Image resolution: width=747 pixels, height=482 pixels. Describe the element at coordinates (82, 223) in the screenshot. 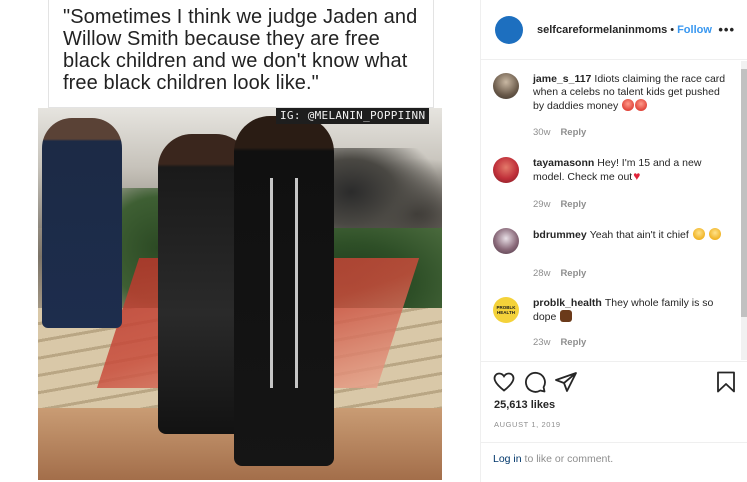

I see `photo-person-suit` at that location.